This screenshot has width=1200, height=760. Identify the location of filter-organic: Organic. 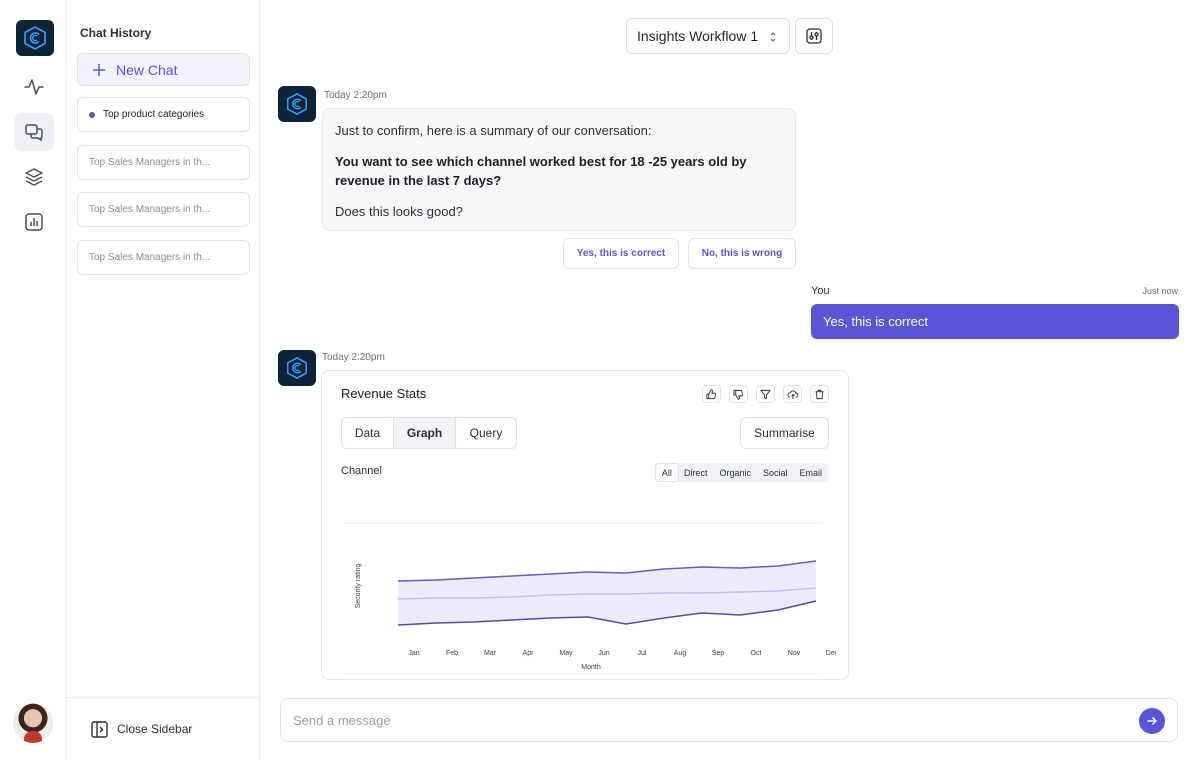
(735, 472).